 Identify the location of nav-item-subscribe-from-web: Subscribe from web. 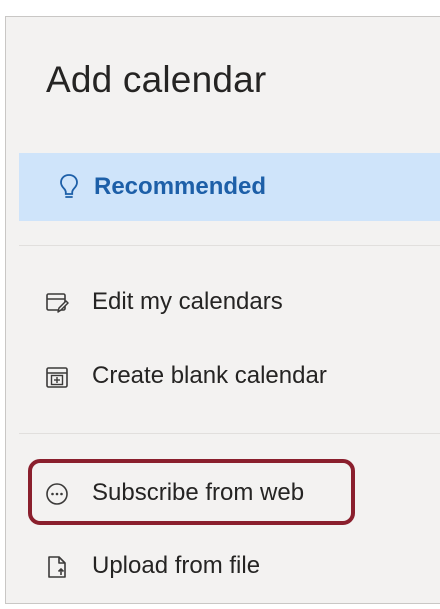
(229, 495).